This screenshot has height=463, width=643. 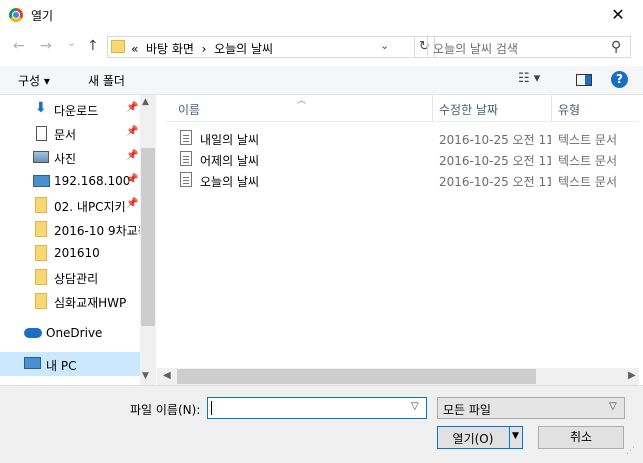 What do you see at coordinates (529, 78) in the screenshot?
I see `view-options-icon: ☷ ▾` at bounding box center [529, 78].